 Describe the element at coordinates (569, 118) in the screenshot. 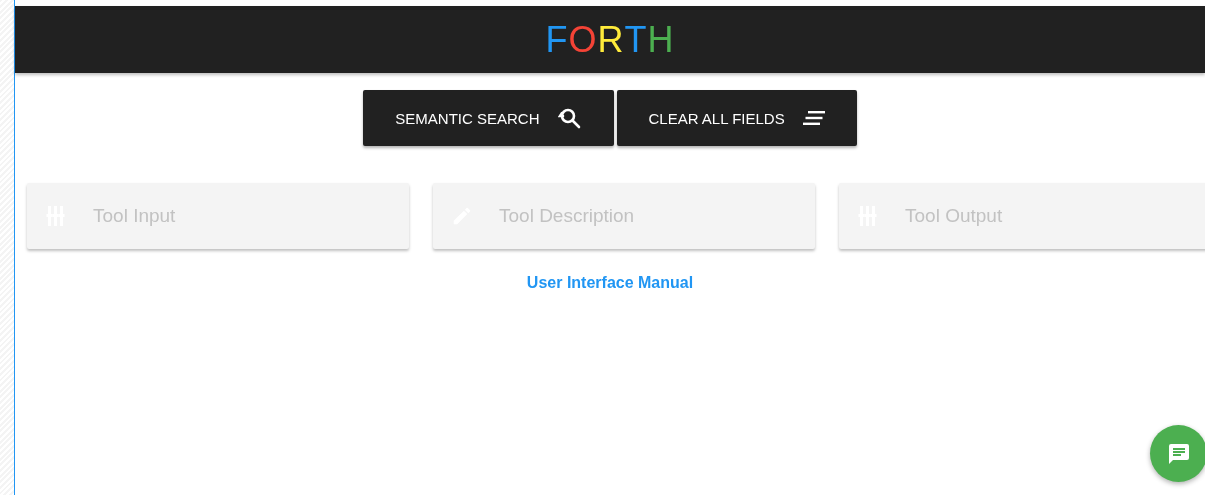

I see `search-icon` at that location.